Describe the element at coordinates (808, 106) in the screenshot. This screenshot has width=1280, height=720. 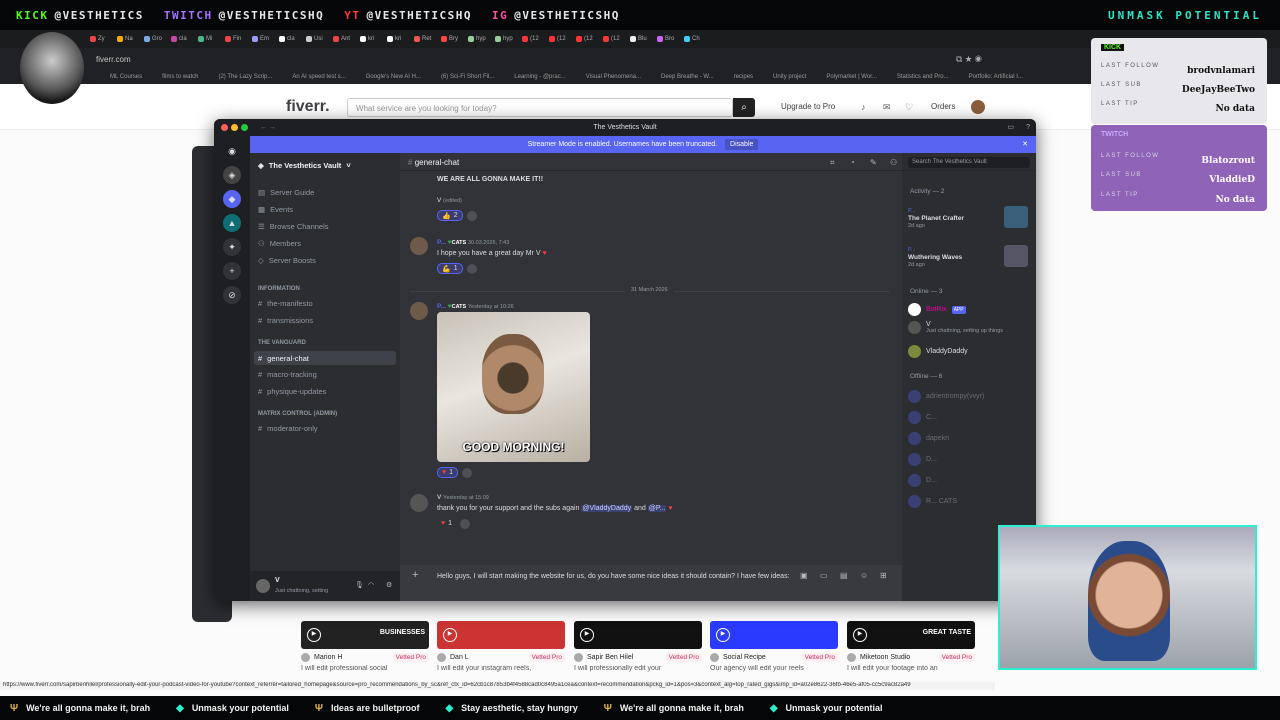
I see `upgrade-pro-link: Upgrade to Pro` at that location.